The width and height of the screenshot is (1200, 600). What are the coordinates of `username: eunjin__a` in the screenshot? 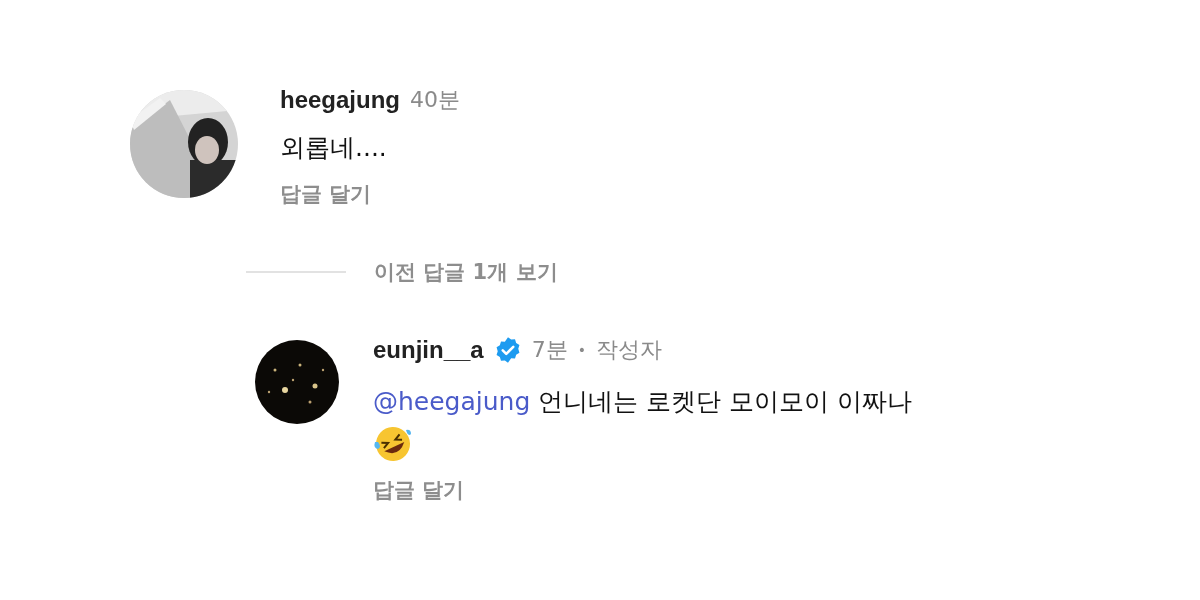 It's located at (428, 350).